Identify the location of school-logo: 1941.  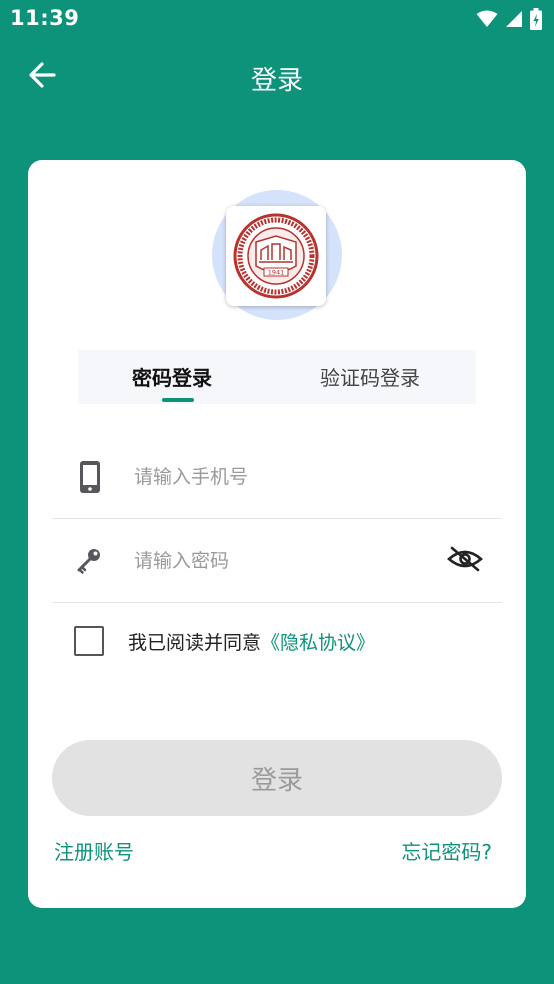
(276, 256).